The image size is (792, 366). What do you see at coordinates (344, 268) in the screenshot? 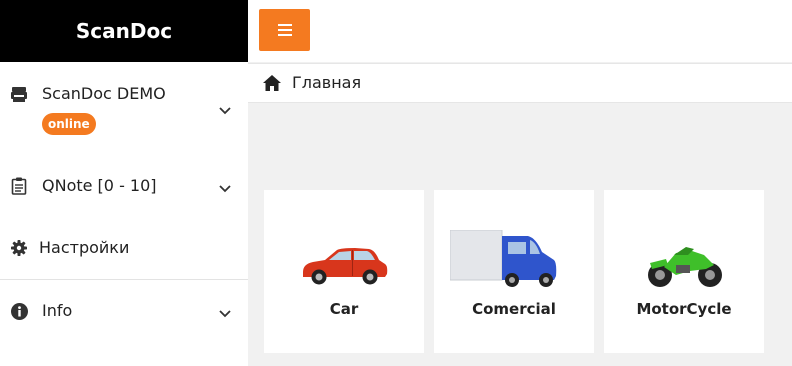
I see `car-icon` at bounding box center [344, 268].